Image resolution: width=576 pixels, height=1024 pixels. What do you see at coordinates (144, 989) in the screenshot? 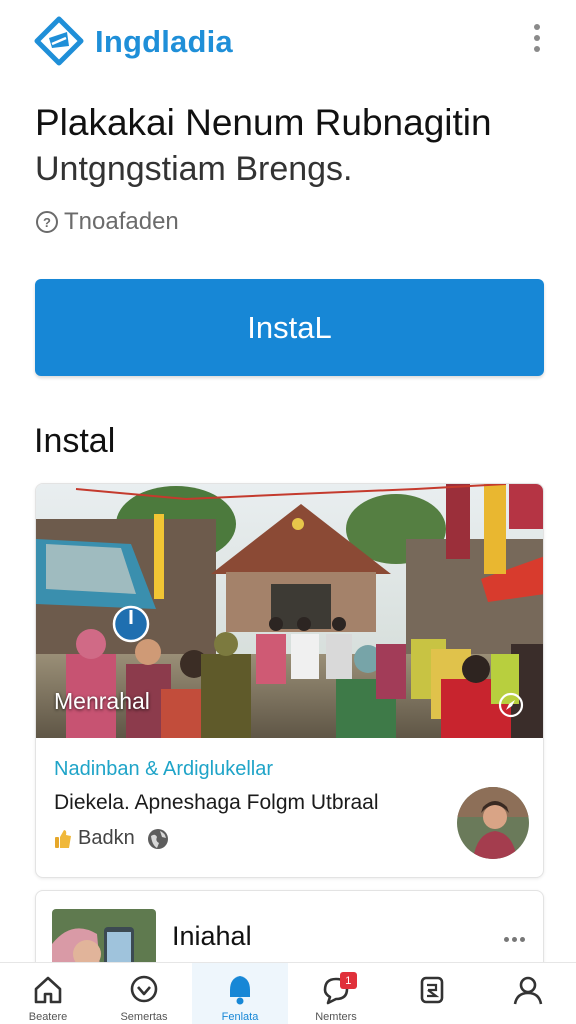
I see `heart-chat-icon` at bounding box center [144, 989].